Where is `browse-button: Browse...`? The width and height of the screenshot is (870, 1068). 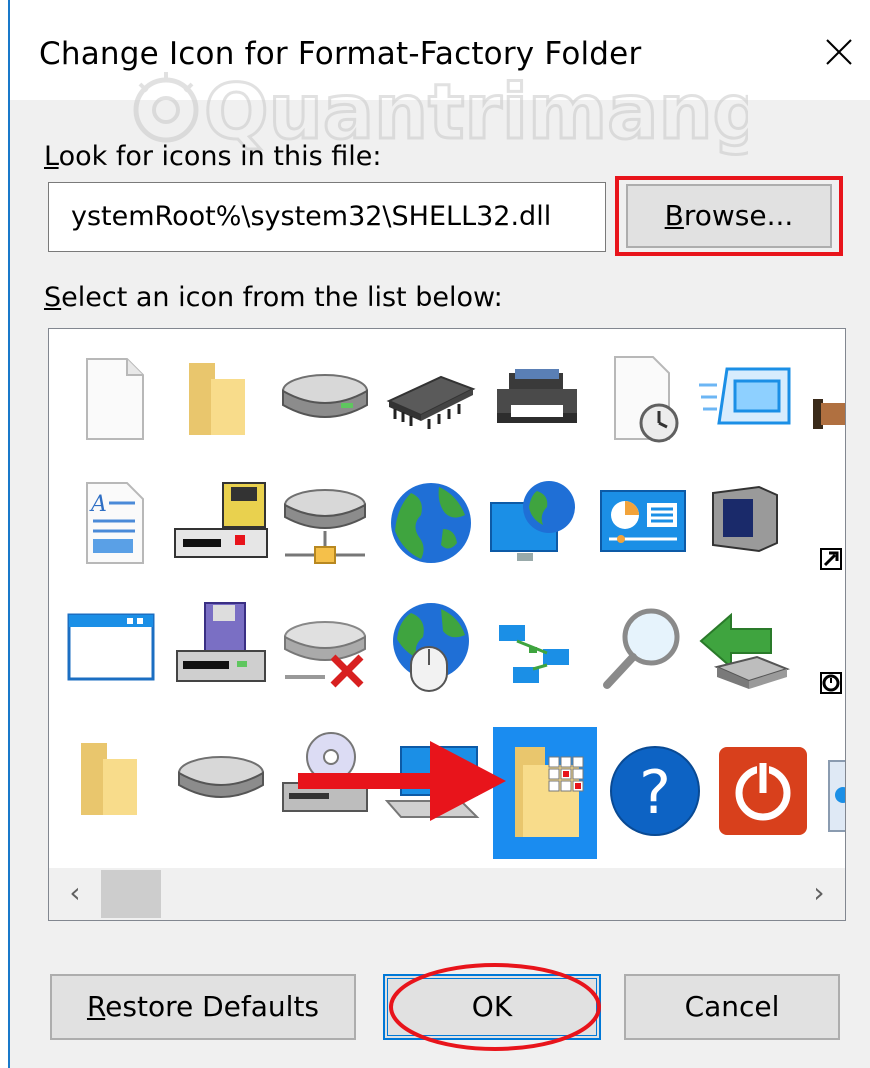 browse-button: Browse... is located at coordinates (729, 216).